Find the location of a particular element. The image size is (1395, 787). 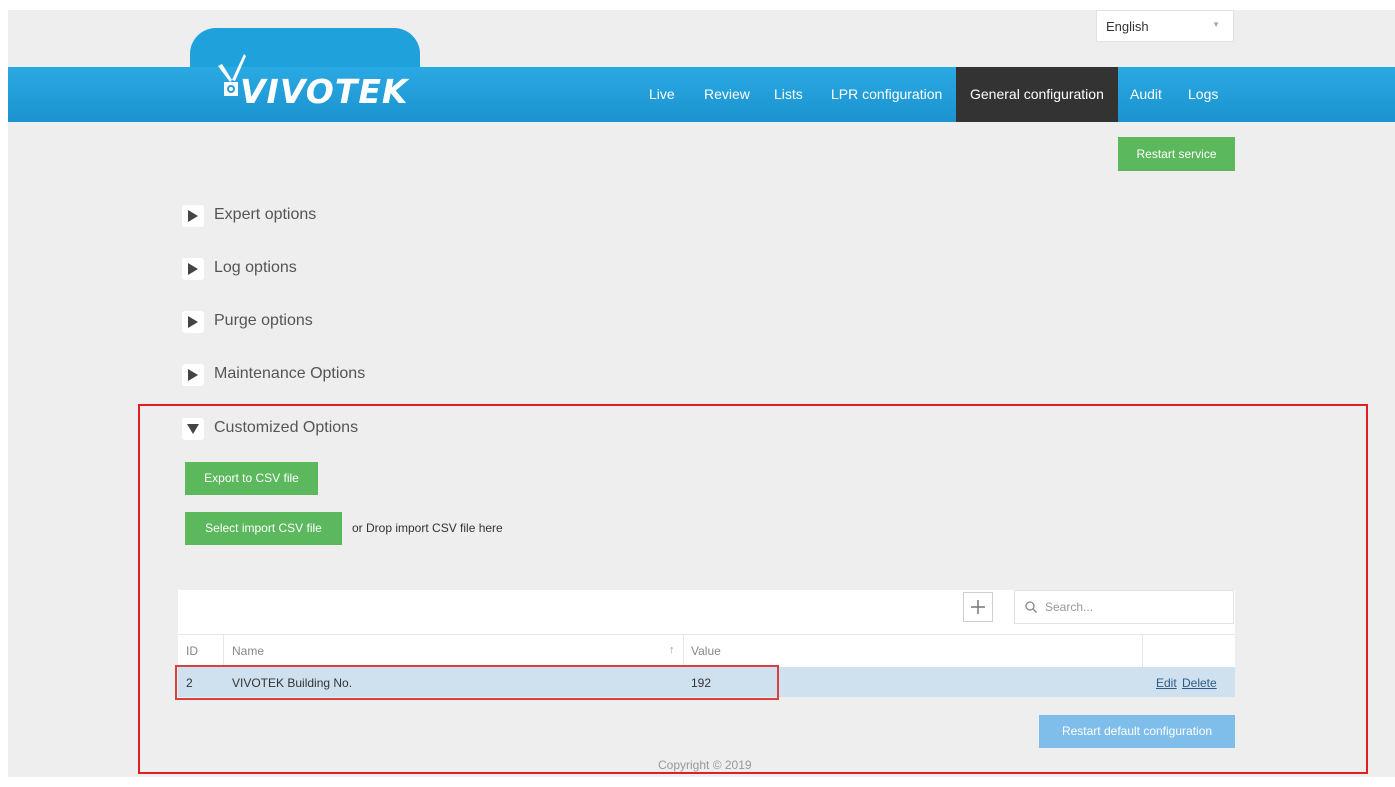

brand-wordmark: VIVOTEK is located at coordinates (324, 91).